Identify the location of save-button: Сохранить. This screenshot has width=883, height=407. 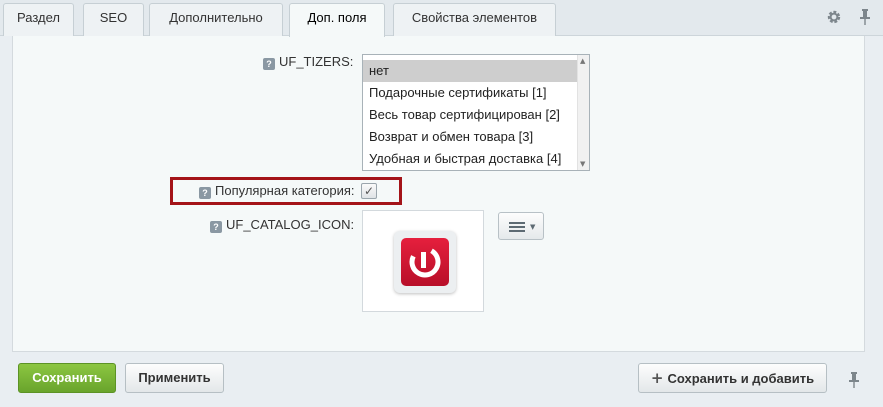
(67, 378).